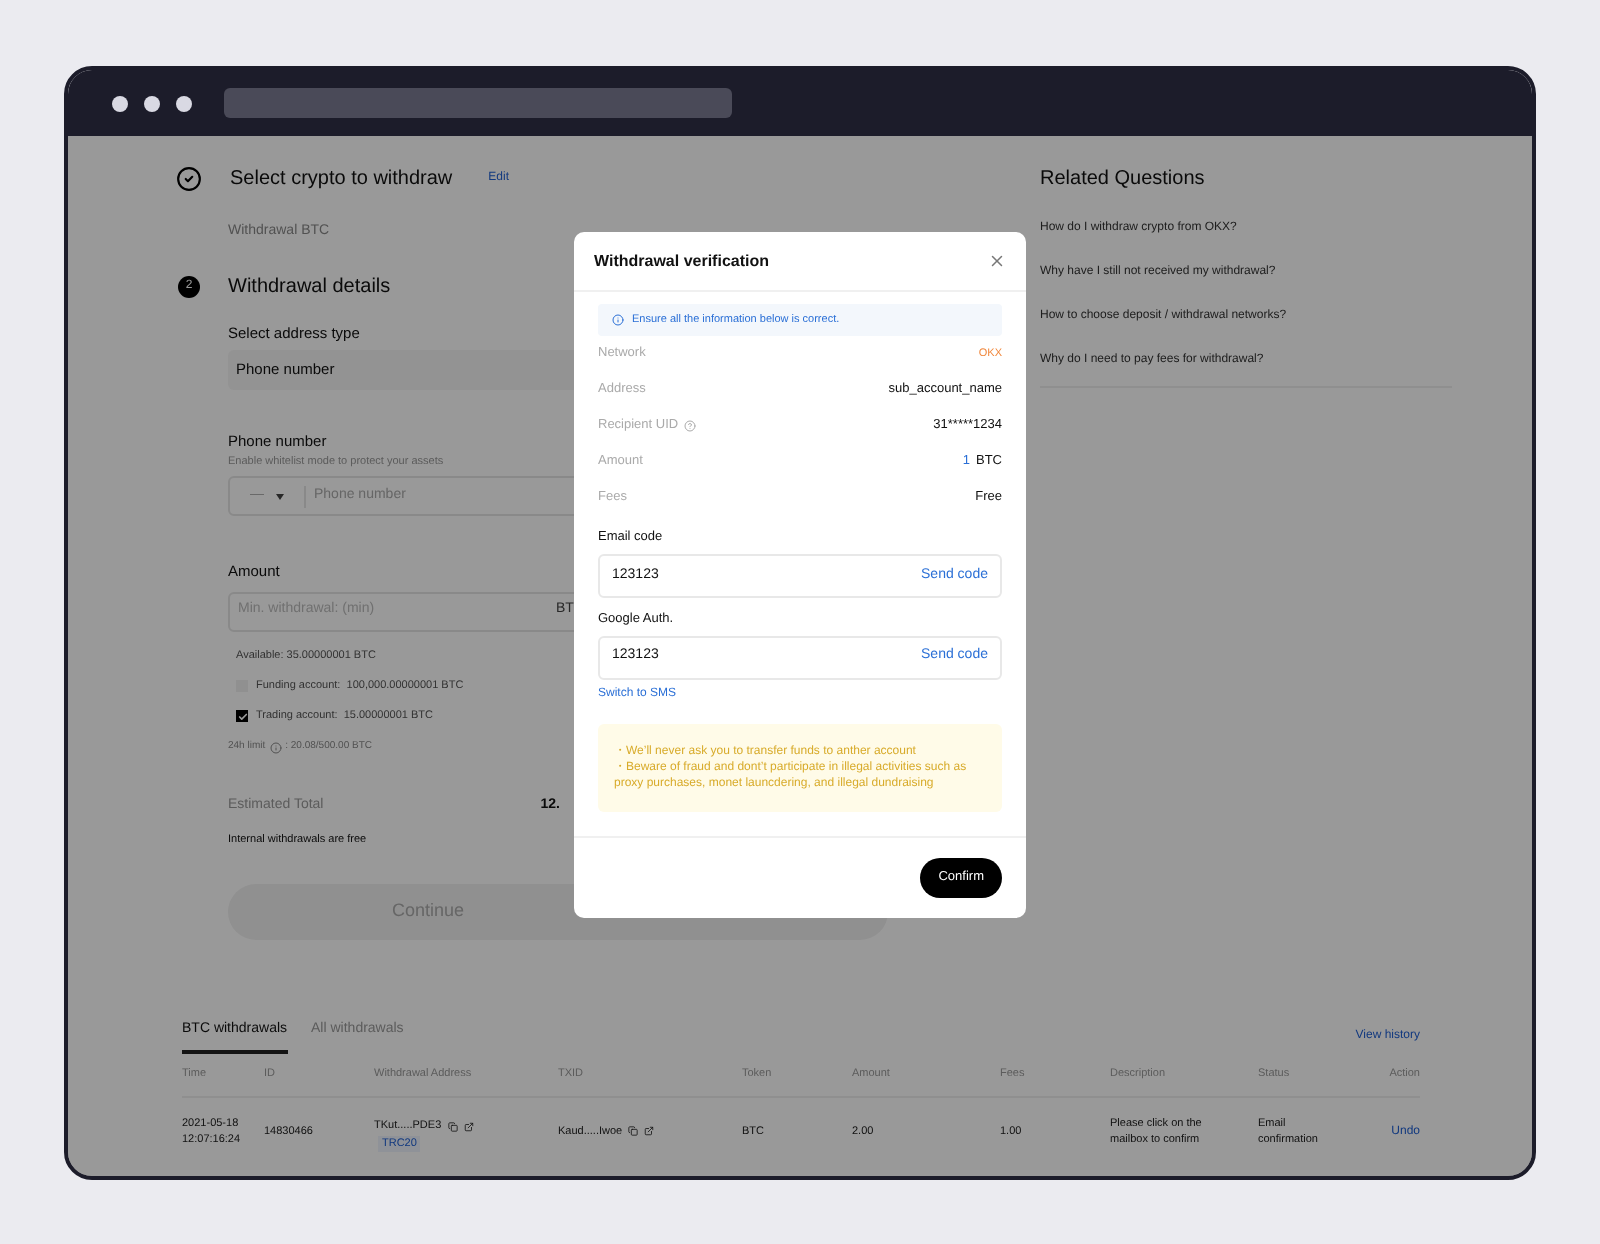  What do you see at coordinates (309, 287) in the screenshot?
I see `step-title: Withdrawal details` at bounding box center [309, 287].